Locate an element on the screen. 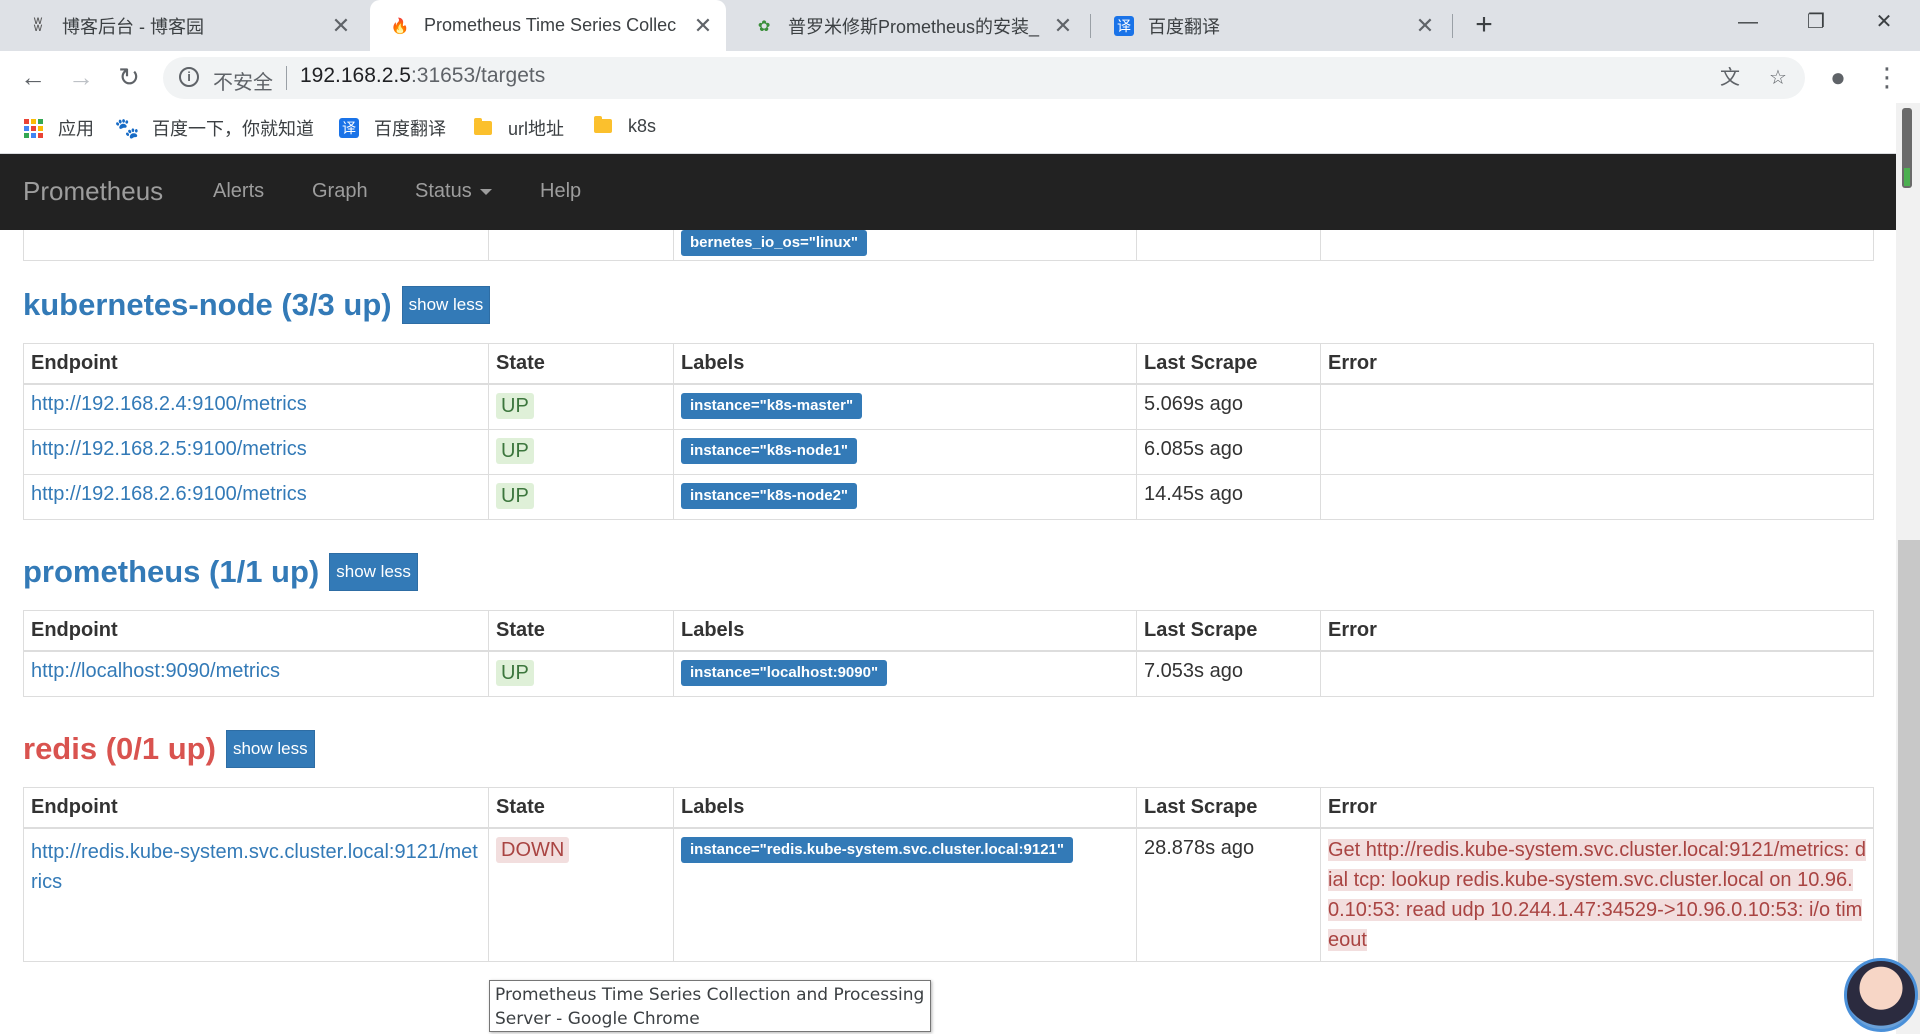 The image size is (1920, 1034). floating-avatar-icon is located at coordinates (1881, 995).